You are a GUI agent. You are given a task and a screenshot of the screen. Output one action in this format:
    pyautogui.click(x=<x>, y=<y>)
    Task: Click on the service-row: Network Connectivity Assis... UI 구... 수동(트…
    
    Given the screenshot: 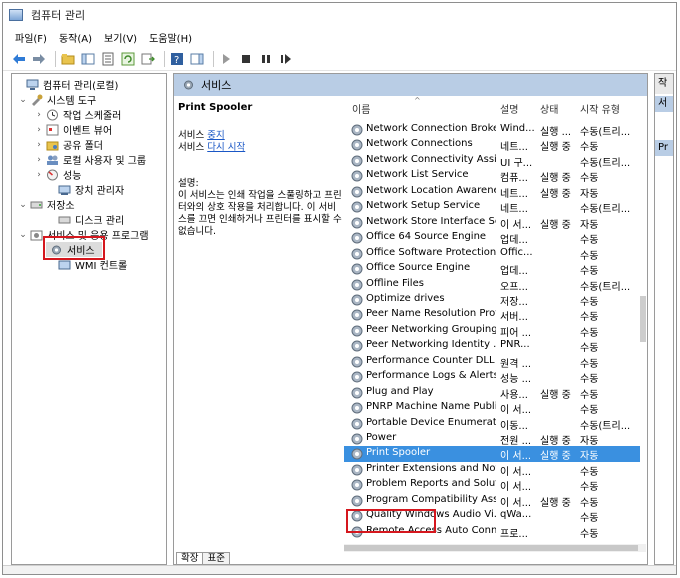 What is the action you would take?
    pyautogui.click(x=492, y=161)
    